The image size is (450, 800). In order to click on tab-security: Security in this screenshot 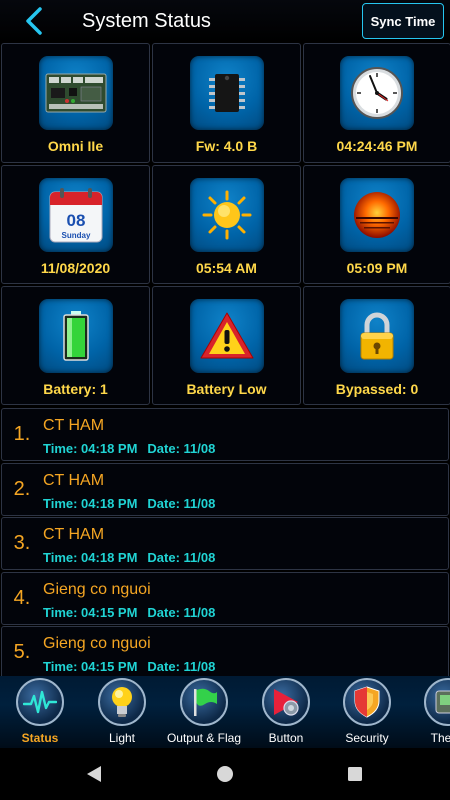, I will do `click(367, 711)`.